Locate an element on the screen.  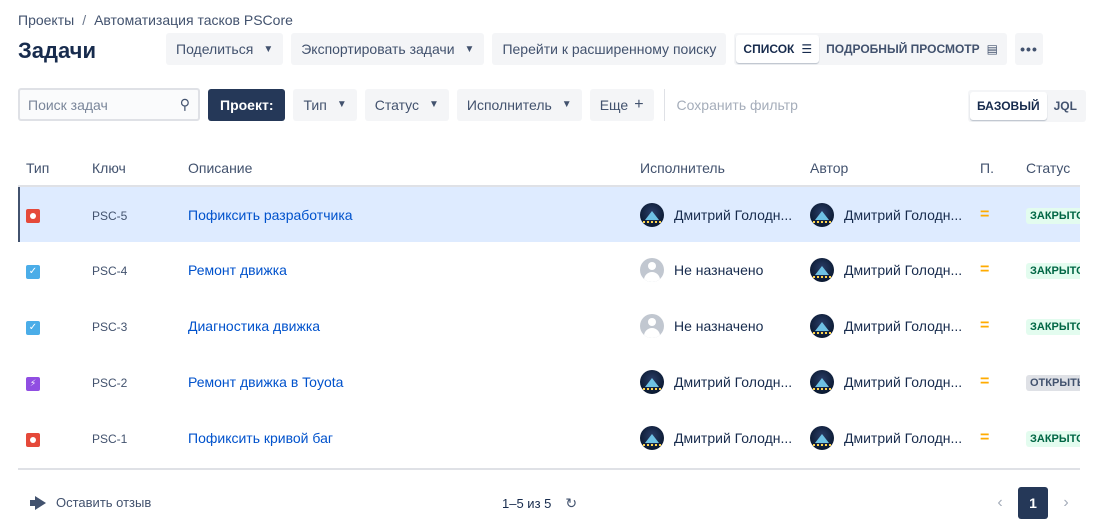
status-filter-button: Статус ▼ is located at coordinates (406, 104).